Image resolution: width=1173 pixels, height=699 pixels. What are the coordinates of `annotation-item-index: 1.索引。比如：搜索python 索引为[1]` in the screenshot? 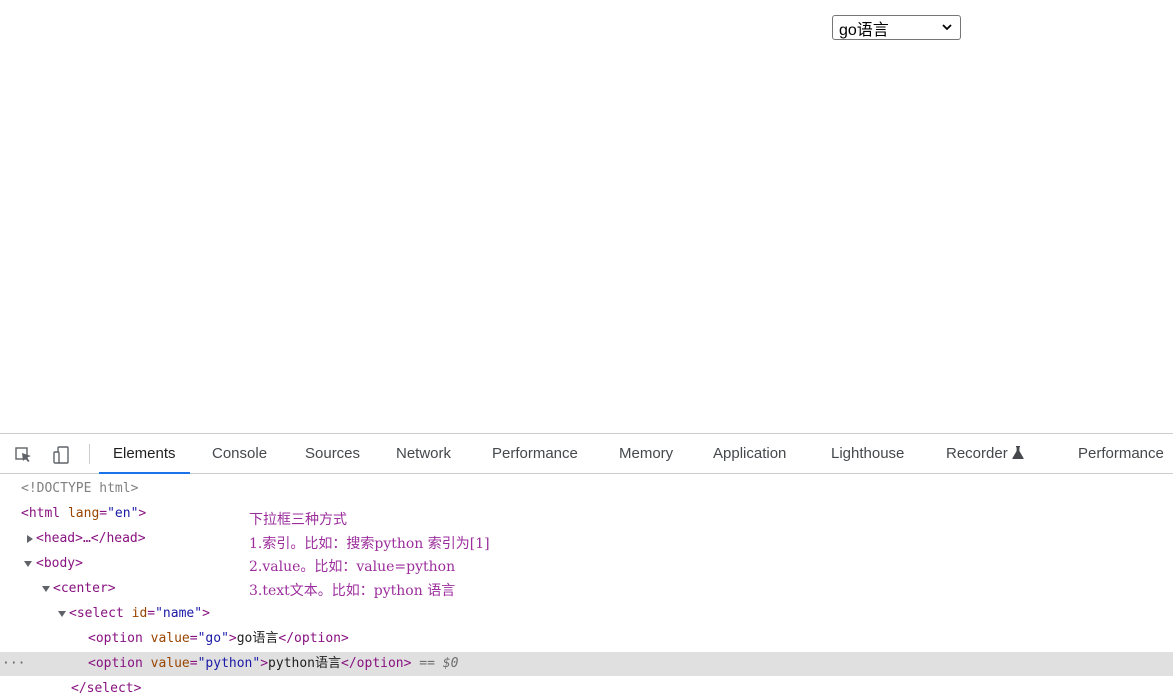 It's located at (369, 543).